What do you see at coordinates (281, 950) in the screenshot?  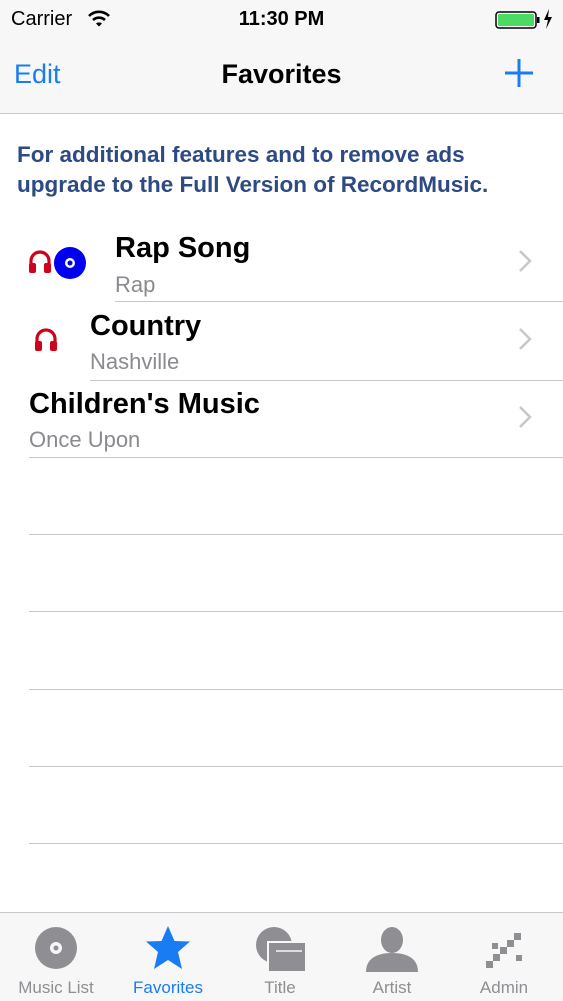 I see `title-icon` at bounding box center [281, 950].